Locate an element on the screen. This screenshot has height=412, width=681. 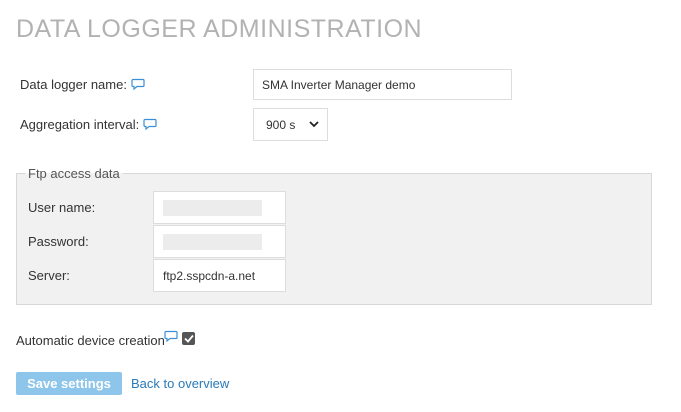
logger-name-value: SMA Inverter Manager demo is located at coordinates (339, 84).